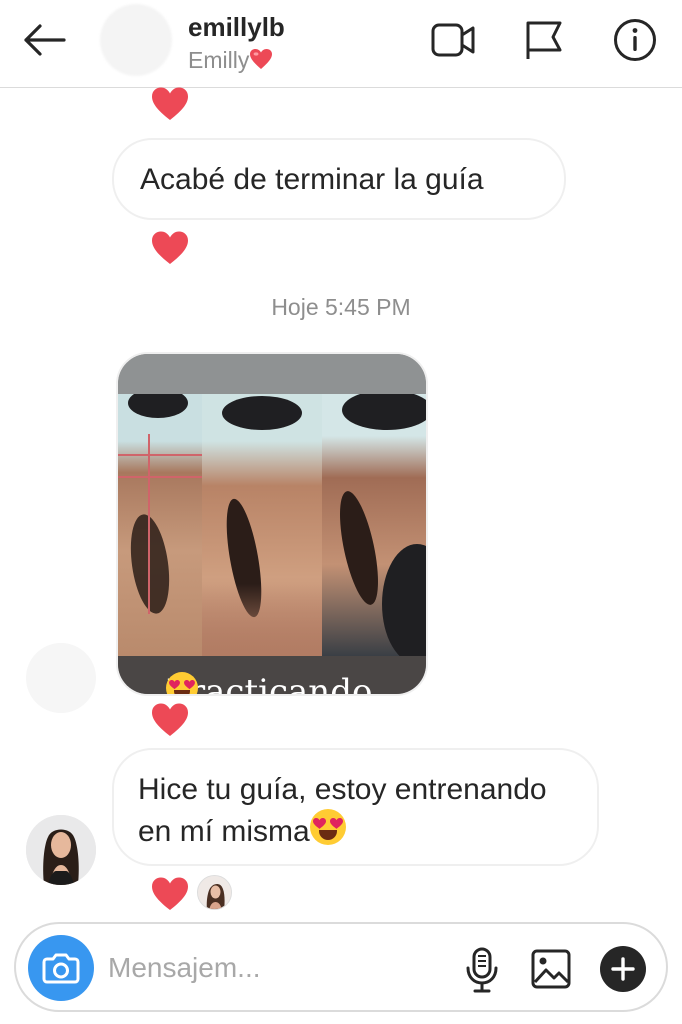  I want to click on username: emillylb, so click(236, 27).